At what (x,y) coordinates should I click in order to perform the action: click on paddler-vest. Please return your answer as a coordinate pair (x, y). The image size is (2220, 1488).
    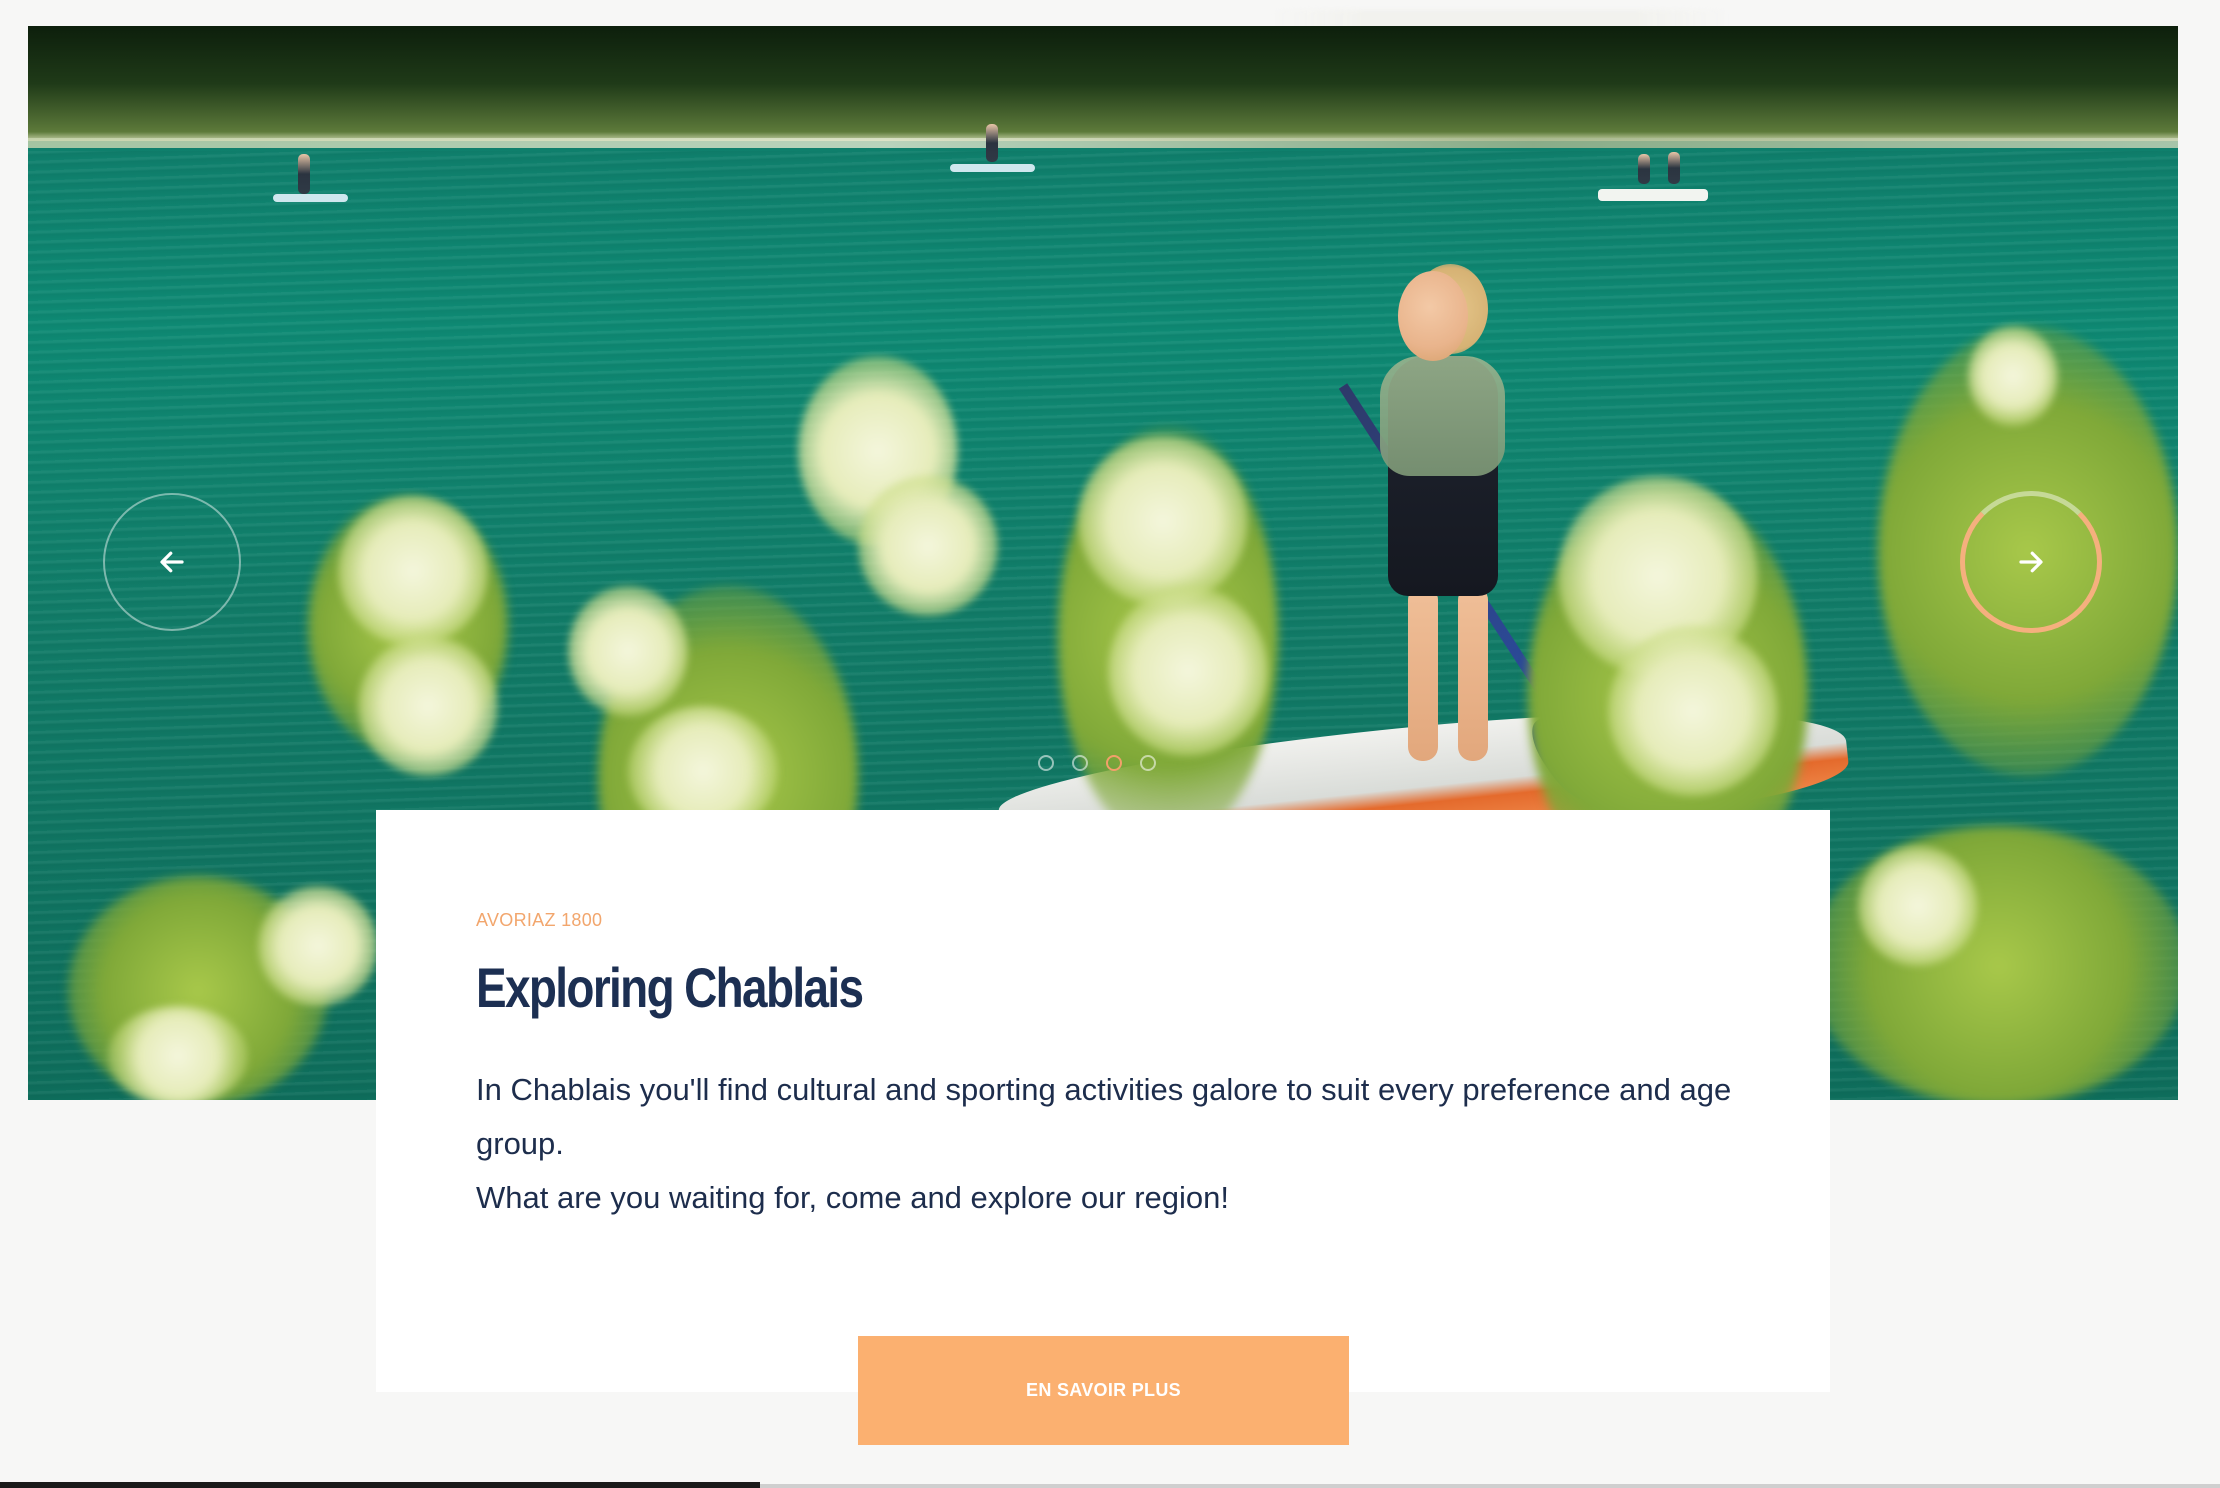
    Looking at the image, I should click on (1442, 416).